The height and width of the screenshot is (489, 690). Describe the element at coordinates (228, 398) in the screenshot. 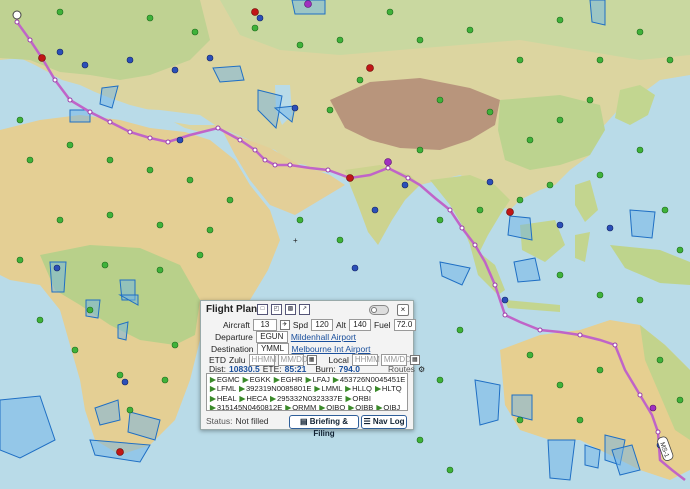

I see `route-waypoint: HEAL` at that location.